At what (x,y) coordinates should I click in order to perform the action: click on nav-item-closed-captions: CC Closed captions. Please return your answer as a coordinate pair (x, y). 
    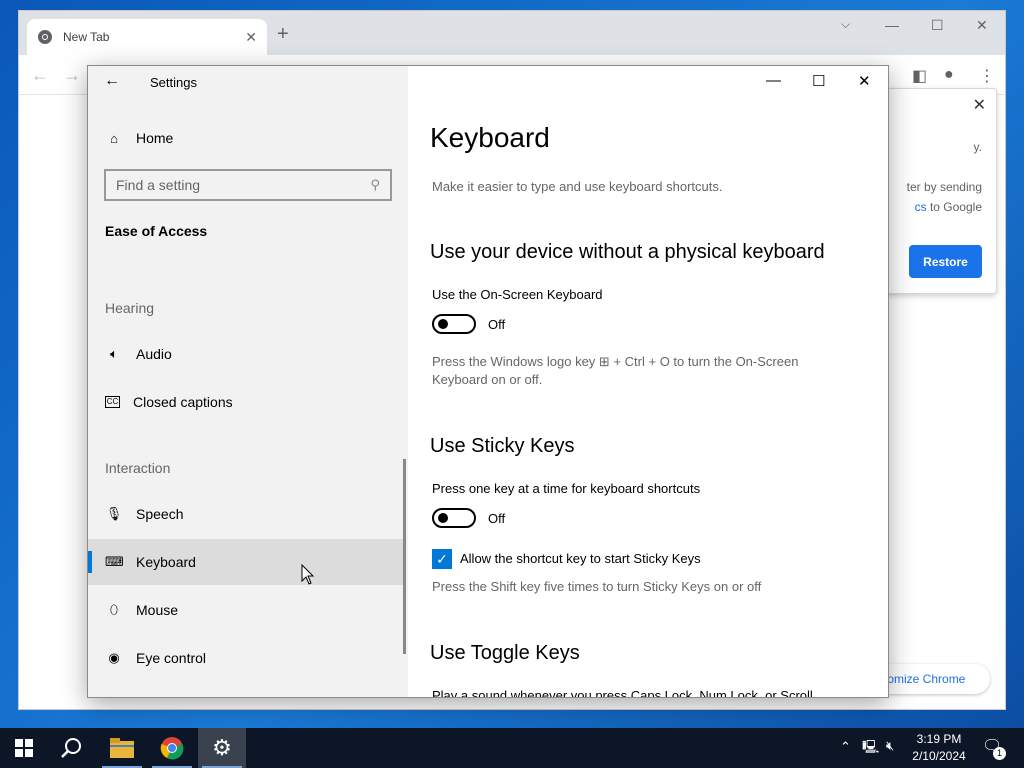
    Looking at the image, I should click on (247, 402).